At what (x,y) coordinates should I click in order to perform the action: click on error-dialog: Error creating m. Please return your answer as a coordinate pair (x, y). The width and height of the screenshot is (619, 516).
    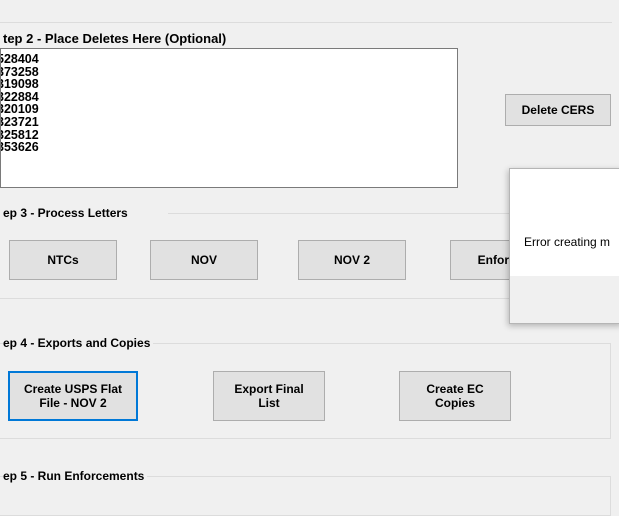
    Looking at the image, I should click on (564, 246).